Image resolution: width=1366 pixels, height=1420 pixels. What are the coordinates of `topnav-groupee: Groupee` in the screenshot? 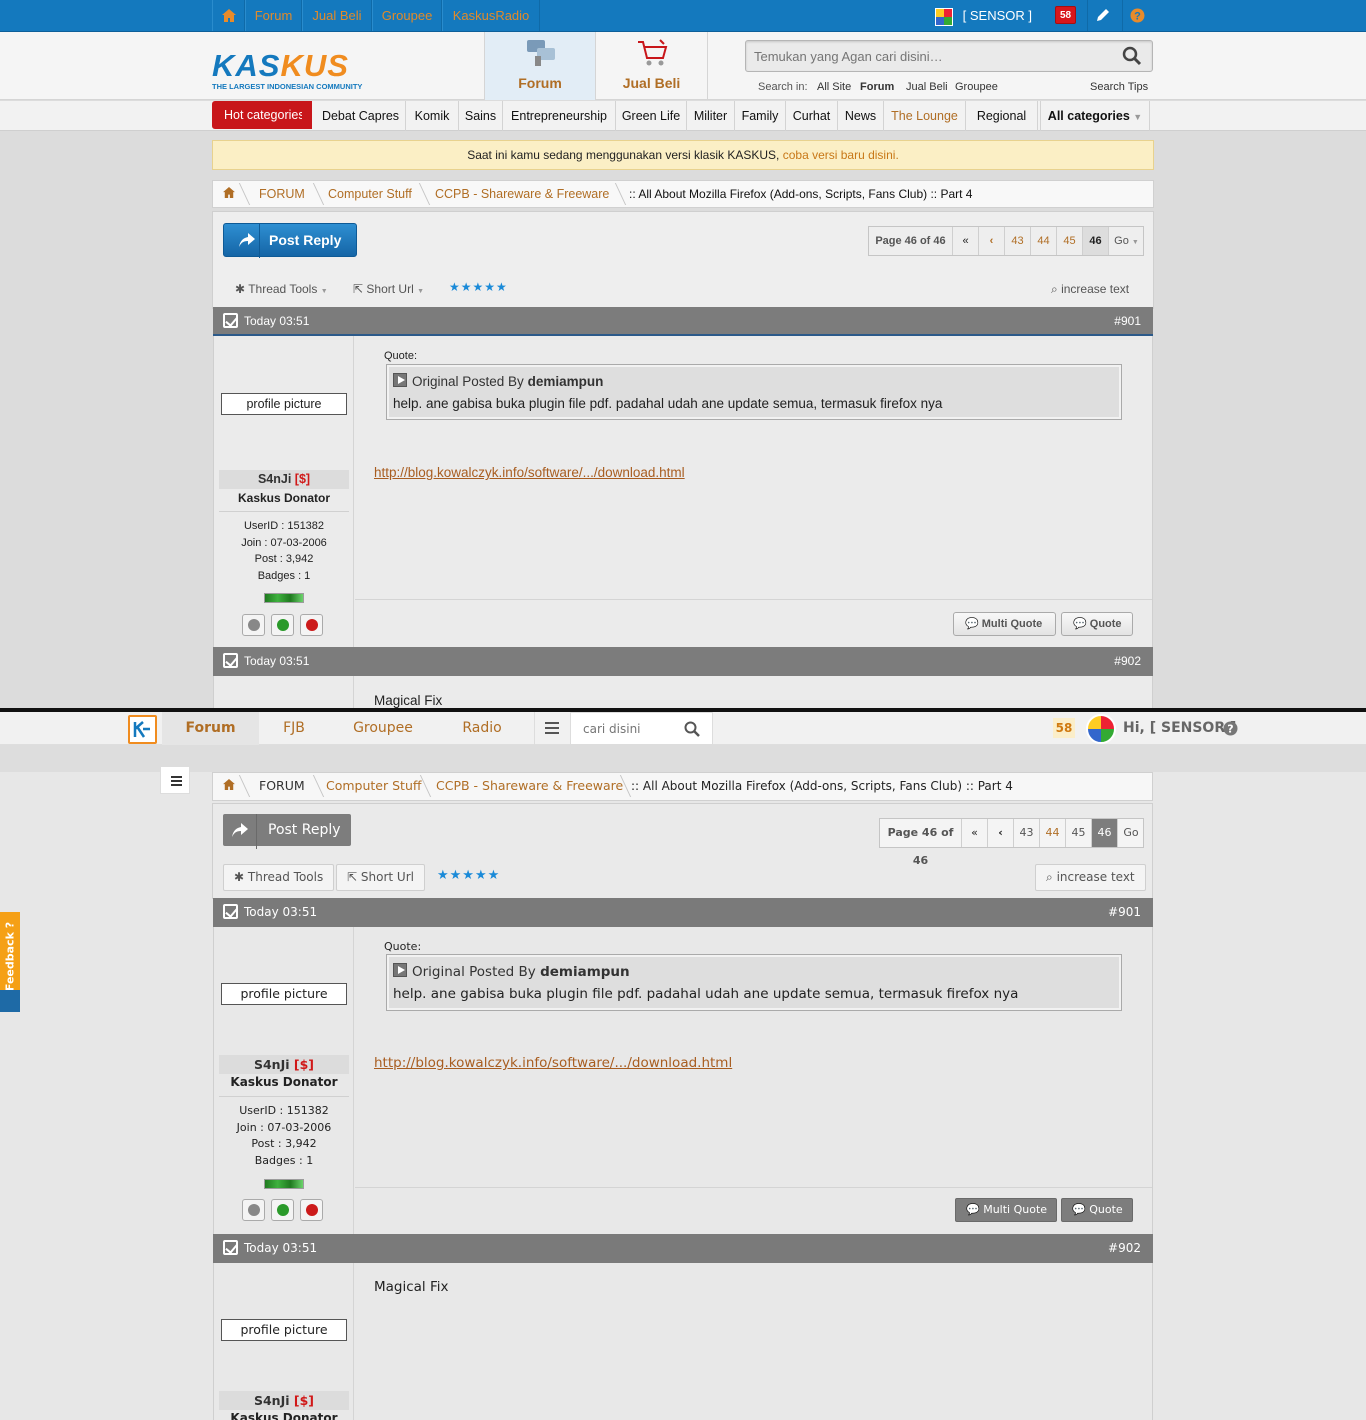 It's located at (407, 15).